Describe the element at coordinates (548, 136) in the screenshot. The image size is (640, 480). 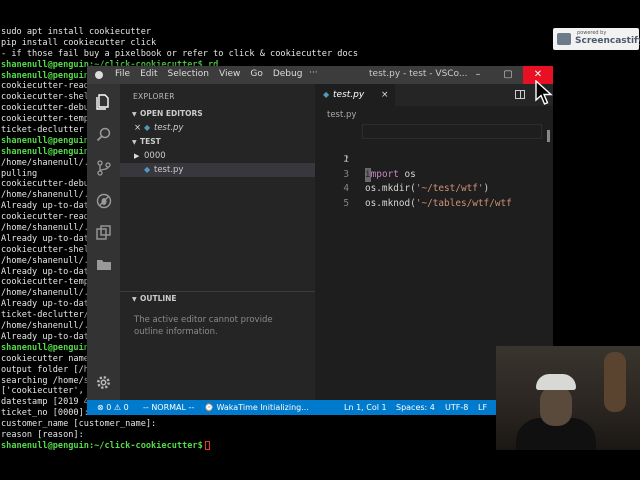
I see `editor-scrollbar` at that location.